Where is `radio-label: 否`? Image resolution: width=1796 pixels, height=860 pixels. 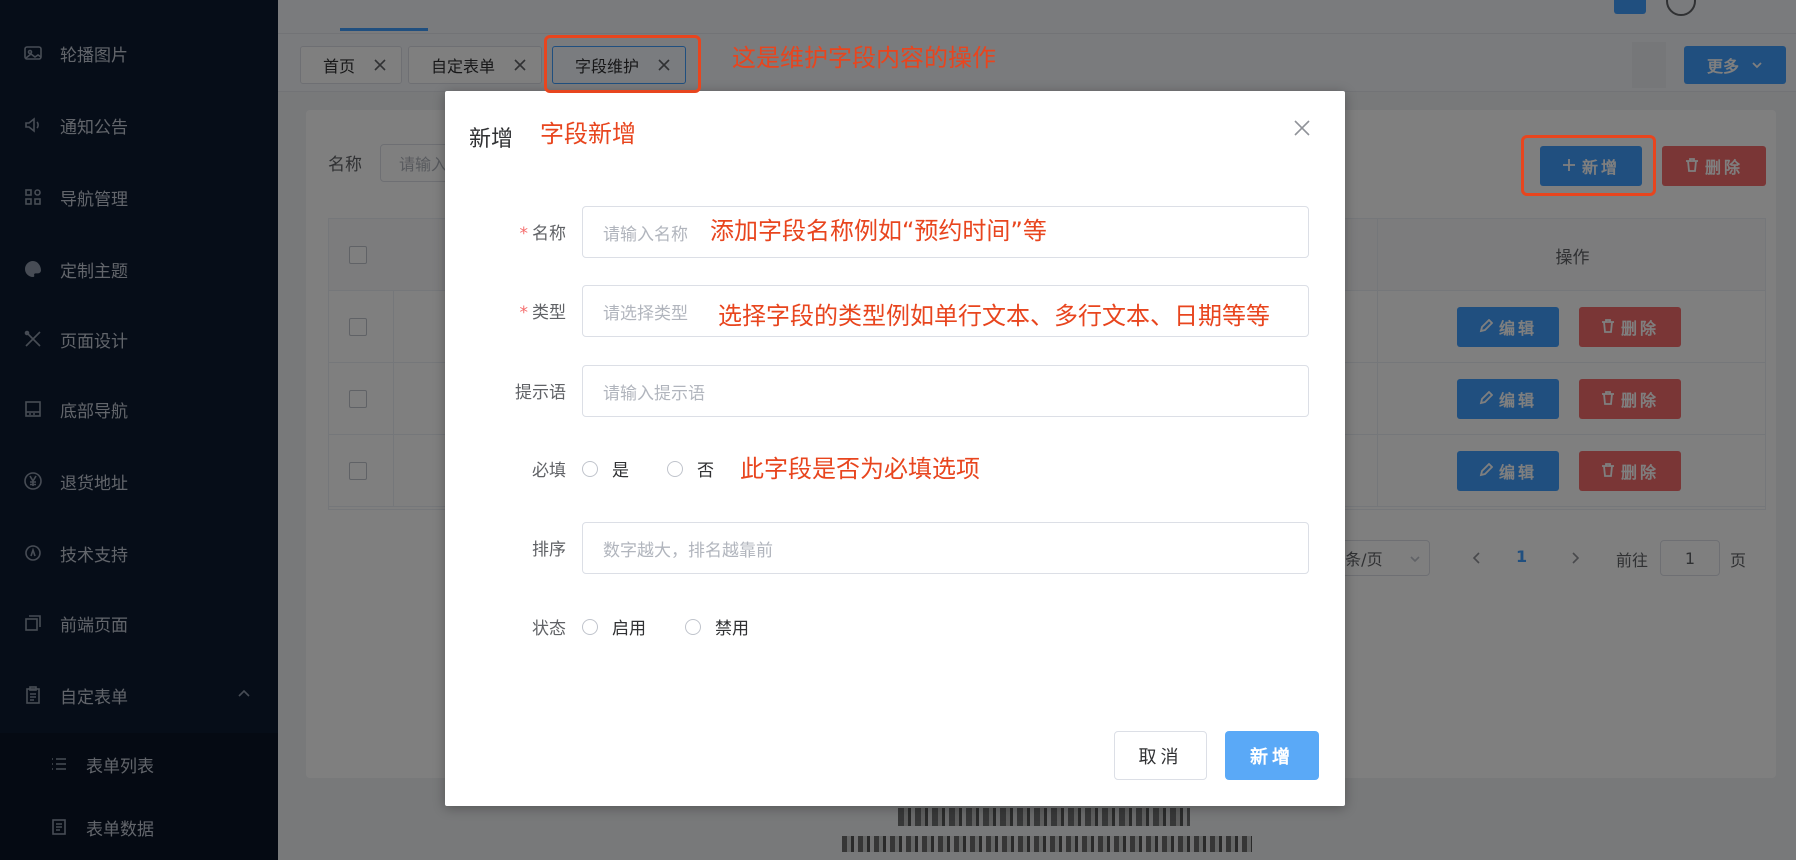
radio-label: 否 is located at coordinates (705, 471).